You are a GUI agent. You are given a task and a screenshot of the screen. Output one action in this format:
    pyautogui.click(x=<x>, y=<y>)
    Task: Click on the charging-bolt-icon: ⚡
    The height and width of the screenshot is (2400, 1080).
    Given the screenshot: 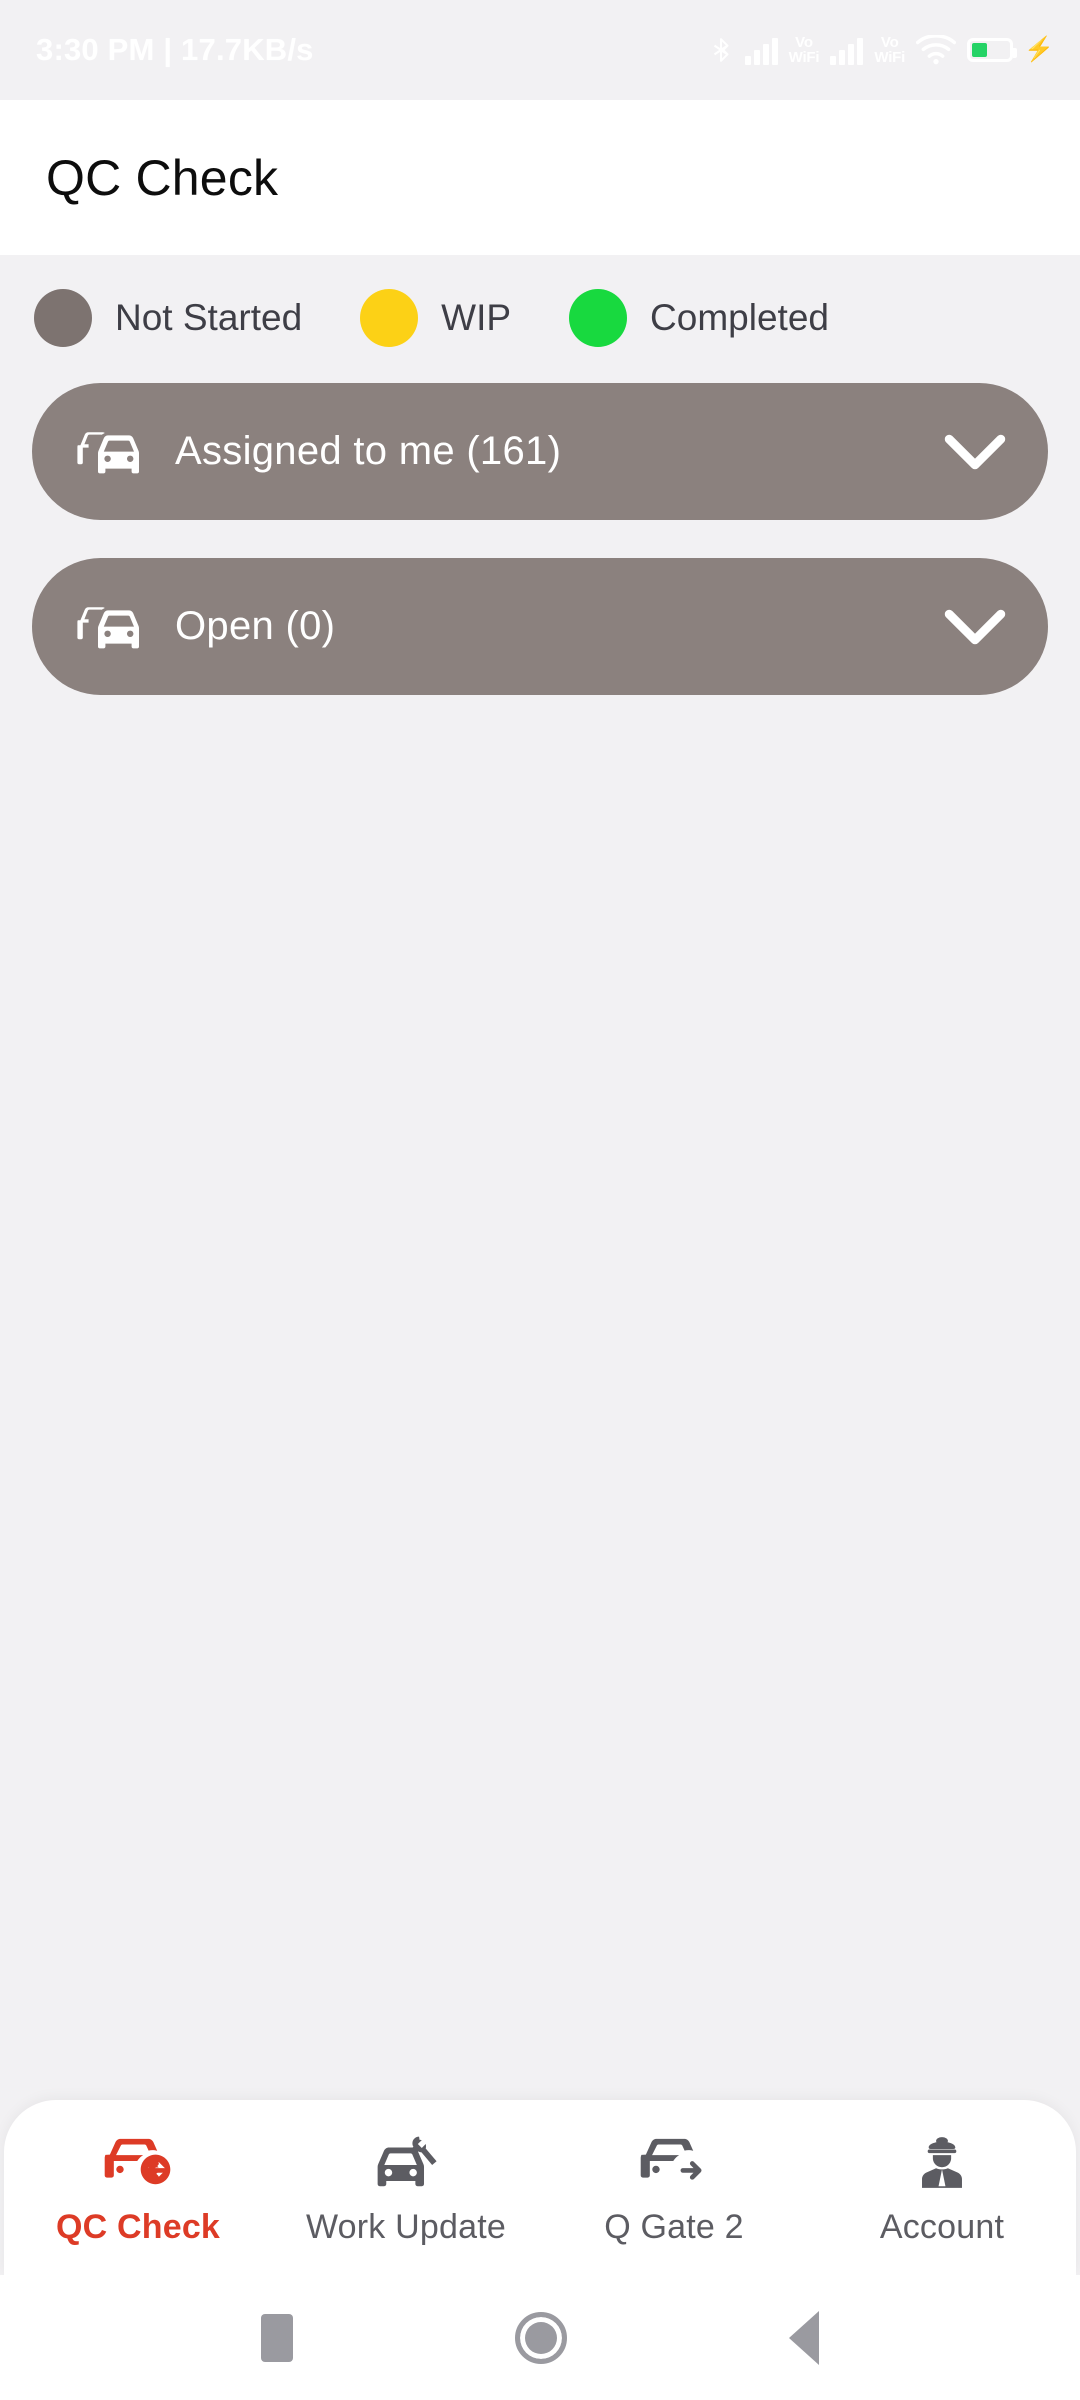 What is the action you would take?
    pyautogui.click(x=1039, y=49)
    